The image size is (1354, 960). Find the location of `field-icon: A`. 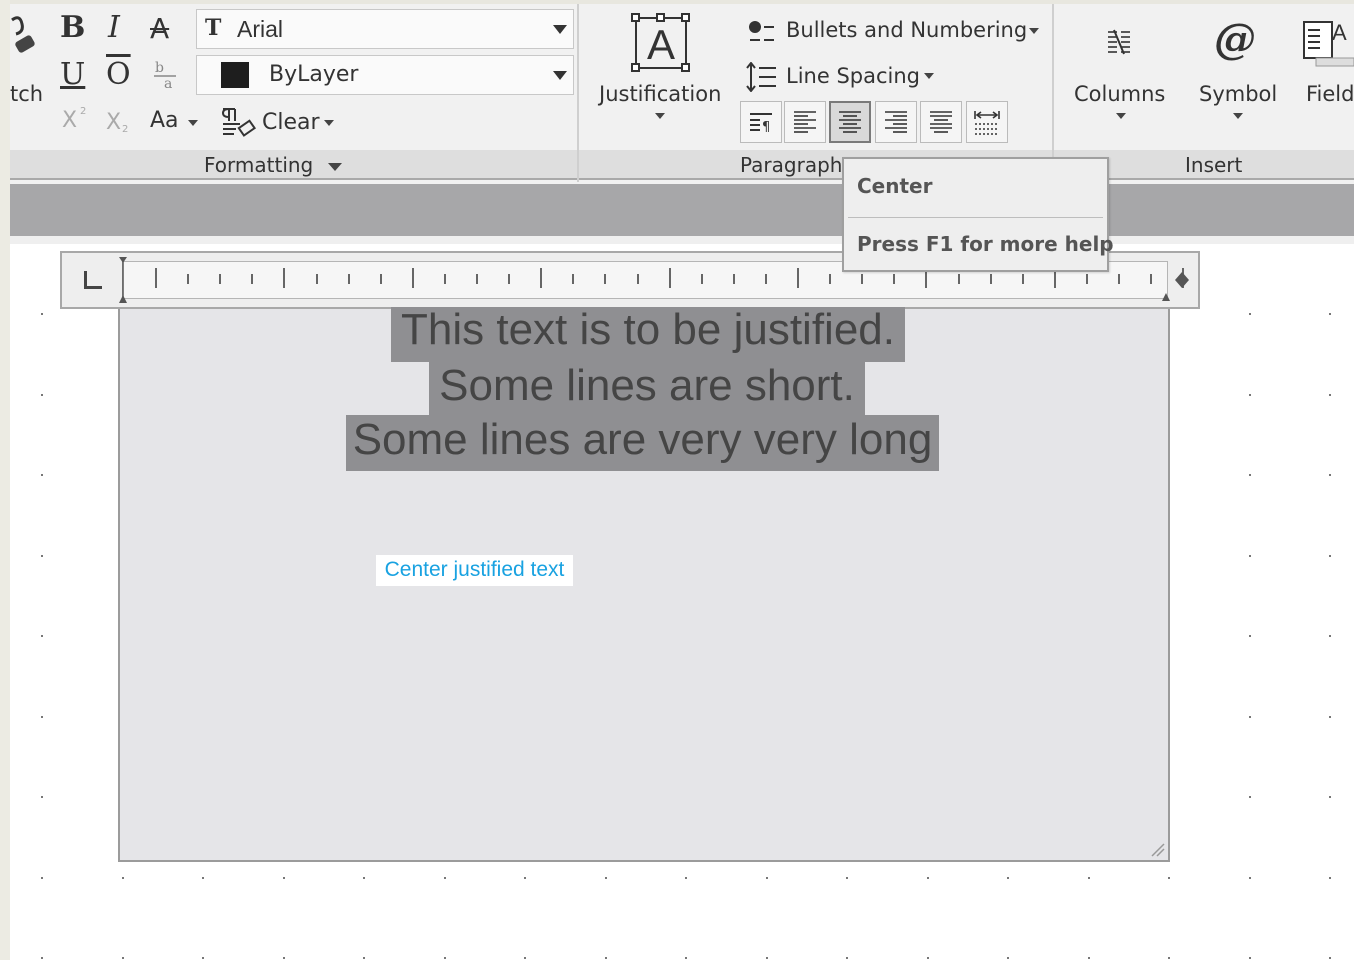

field-icon: A is located at coordinates (1327, 45).